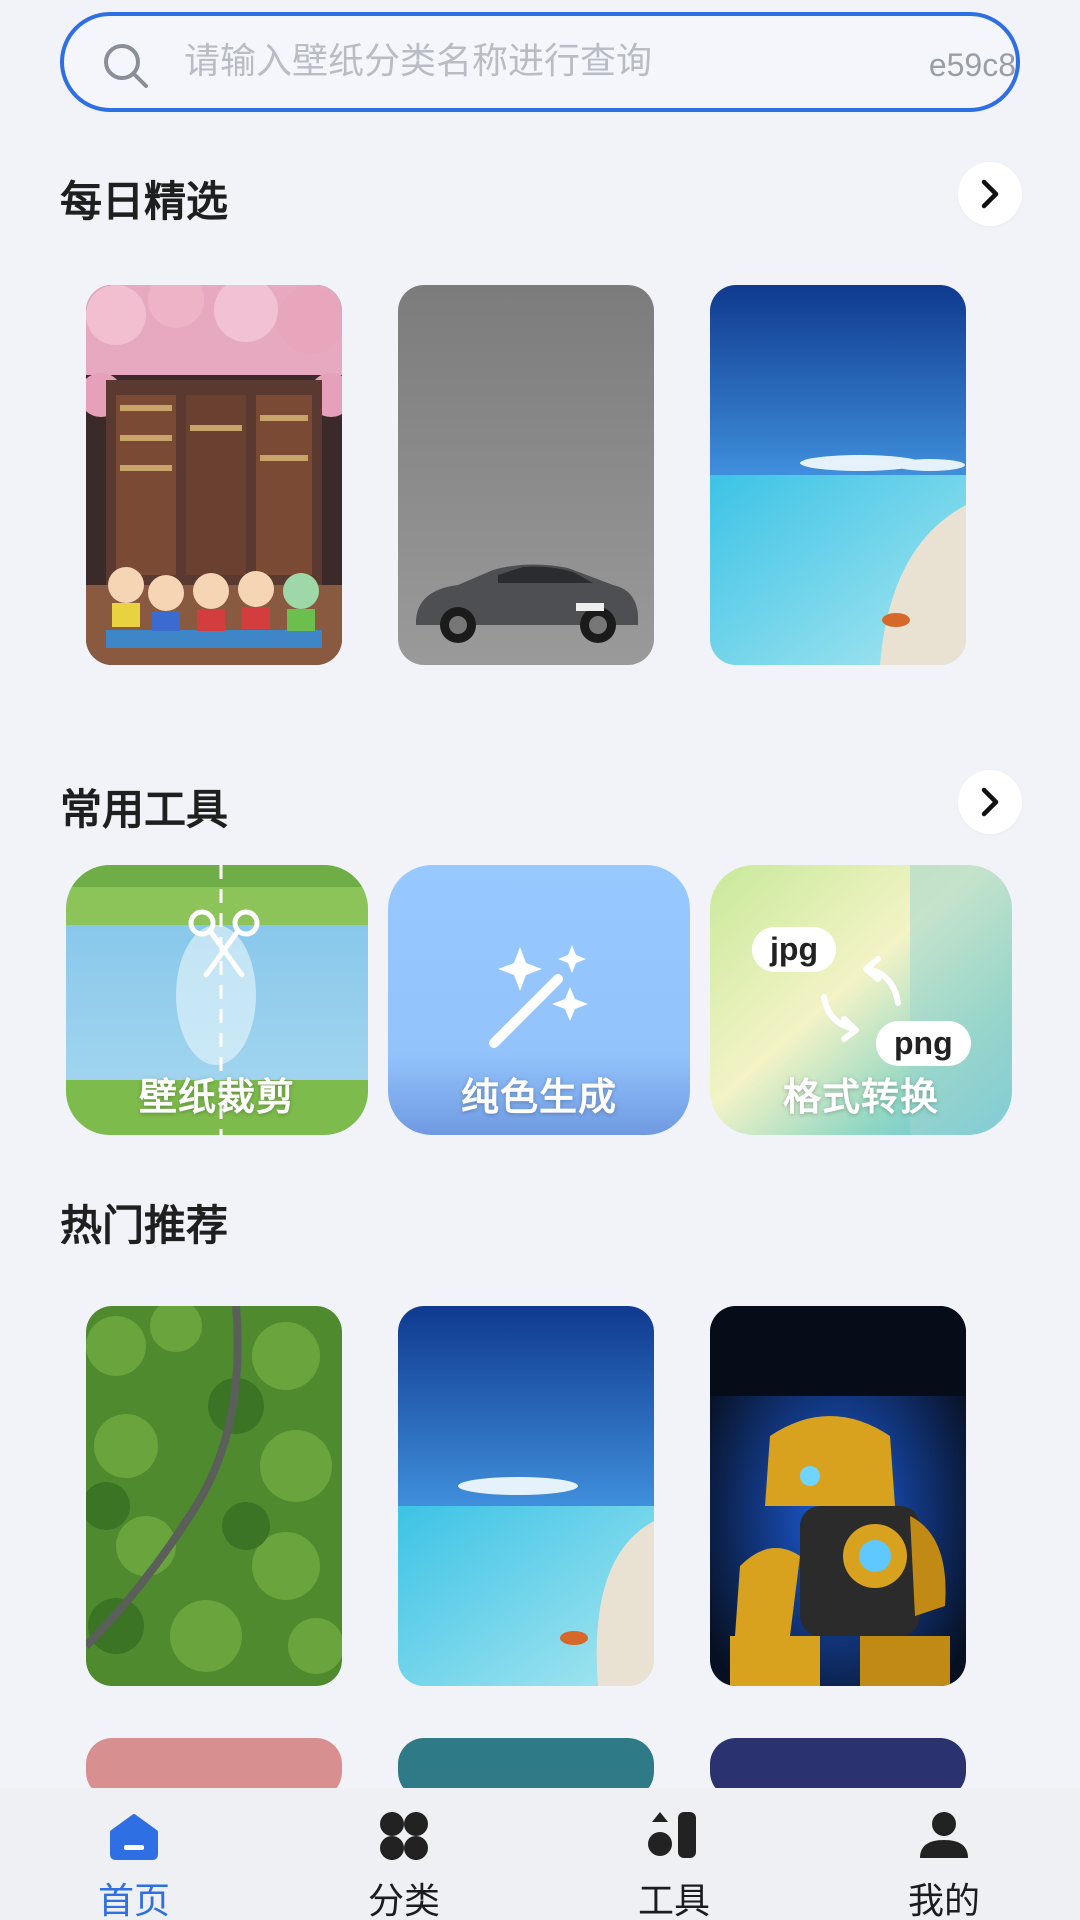 The height and width of the screenshot is (1920, 1080). I want to click on tool-label: 纯色生成, so click(538, 1097).